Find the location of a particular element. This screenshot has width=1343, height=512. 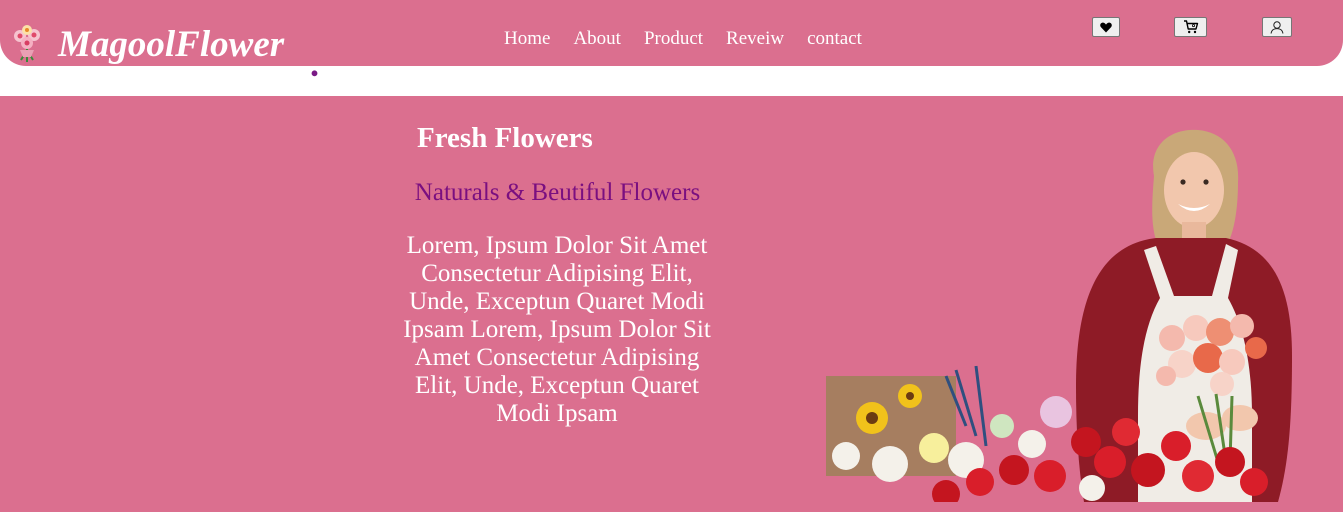

nav-product-link: Product is located at coordinates (673, 39).